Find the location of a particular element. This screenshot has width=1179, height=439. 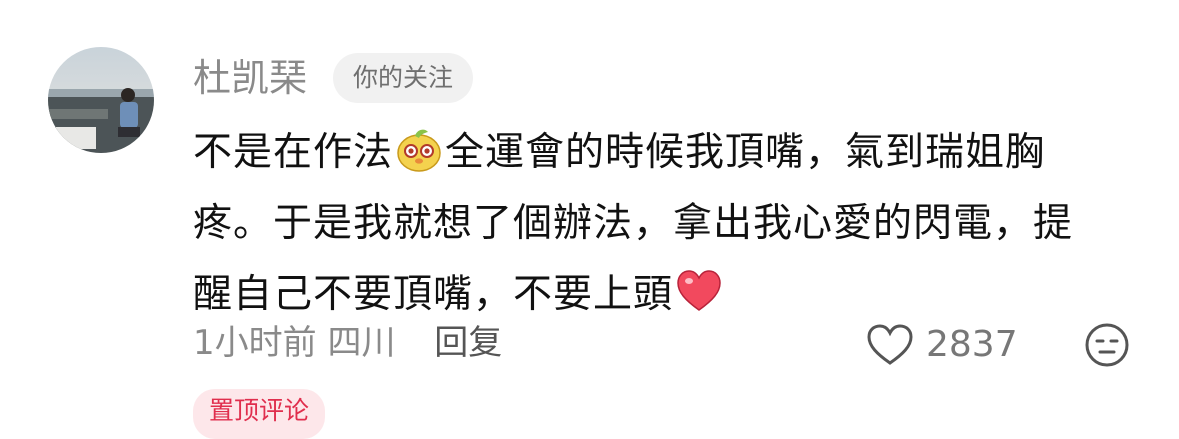

reply-button: 回复 is located at coordinates (468, 343).